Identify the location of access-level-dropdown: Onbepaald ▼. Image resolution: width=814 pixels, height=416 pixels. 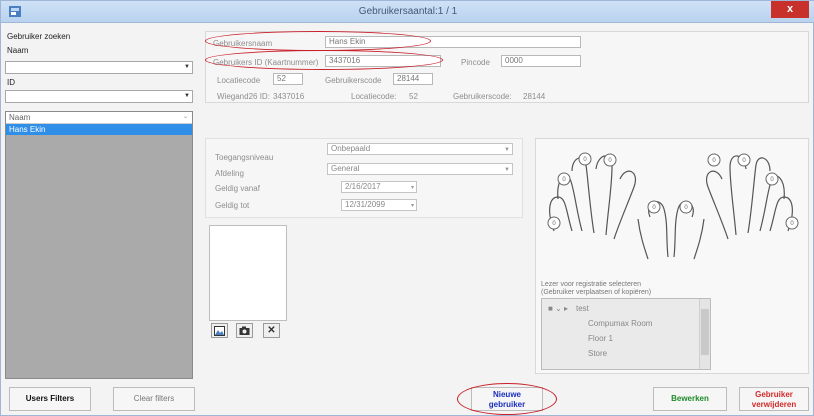
(420, 149).